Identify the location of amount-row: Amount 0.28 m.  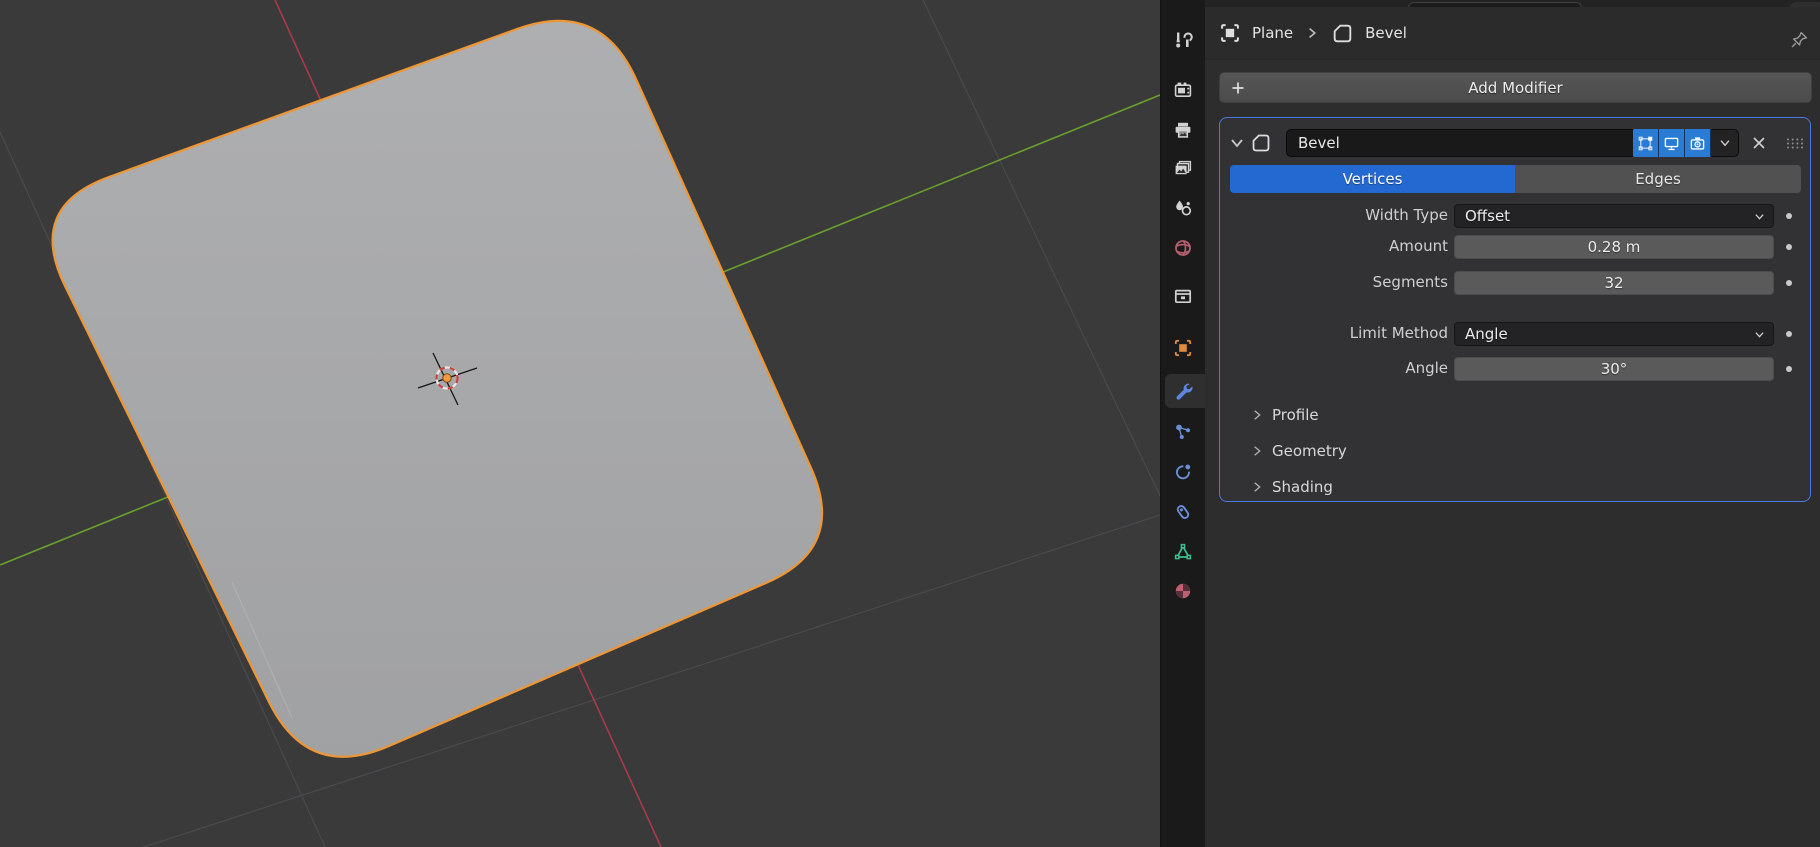
(1516, 247).